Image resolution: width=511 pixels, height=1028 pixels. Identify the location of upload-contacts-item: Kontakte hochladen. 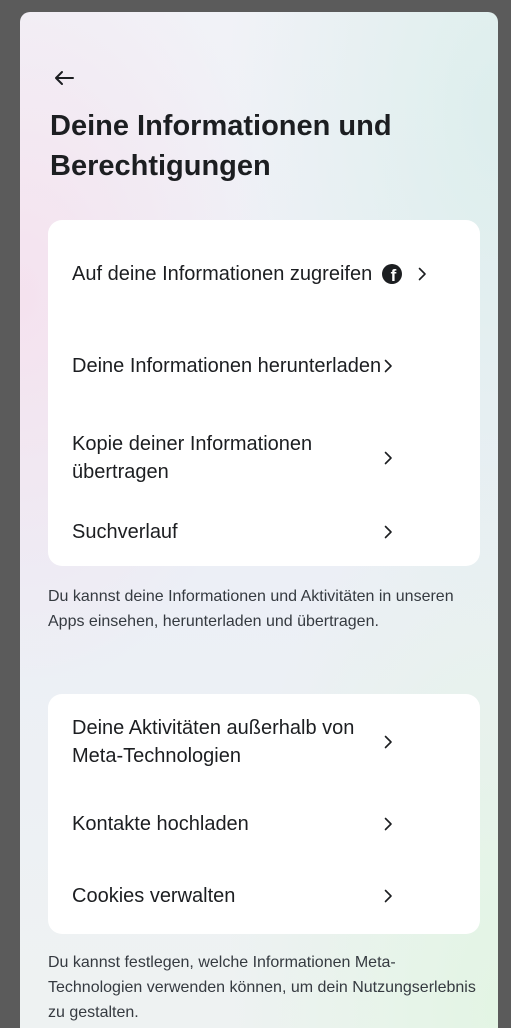
(264, 824).